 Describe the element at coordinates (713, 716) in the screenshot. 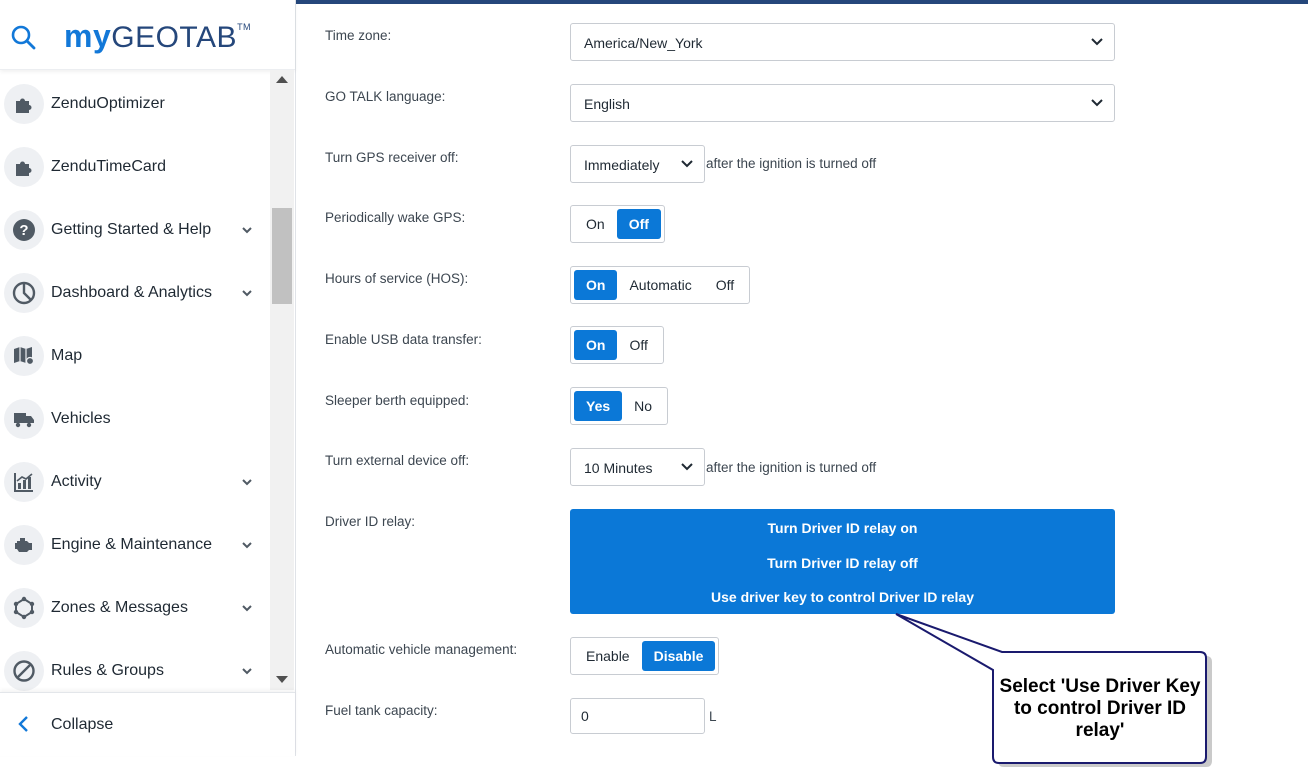

I see `fuel-unit-label: L` at that location.